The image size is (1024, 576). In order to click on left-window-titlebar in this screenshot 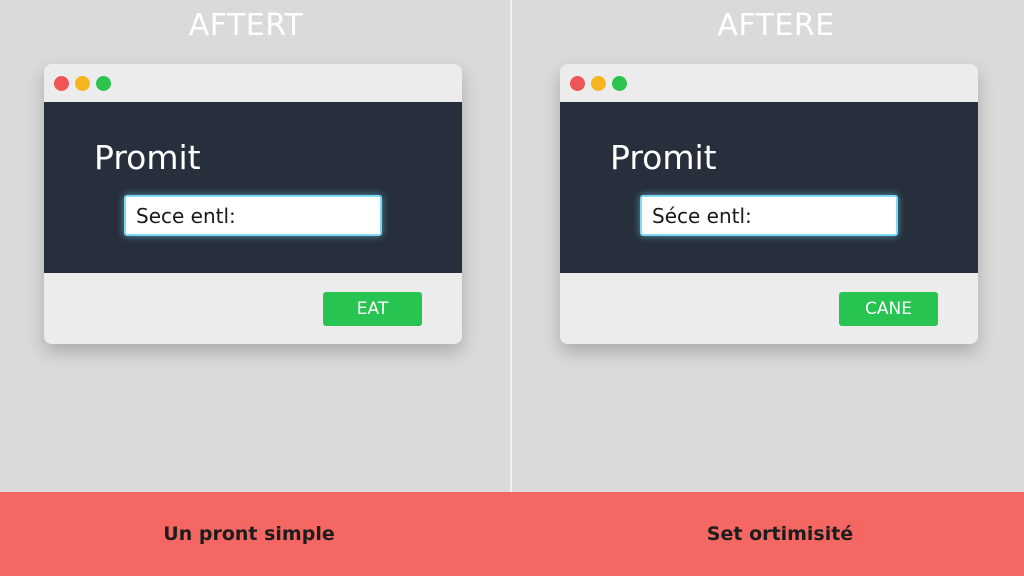, I will do `click(253, 83)`.